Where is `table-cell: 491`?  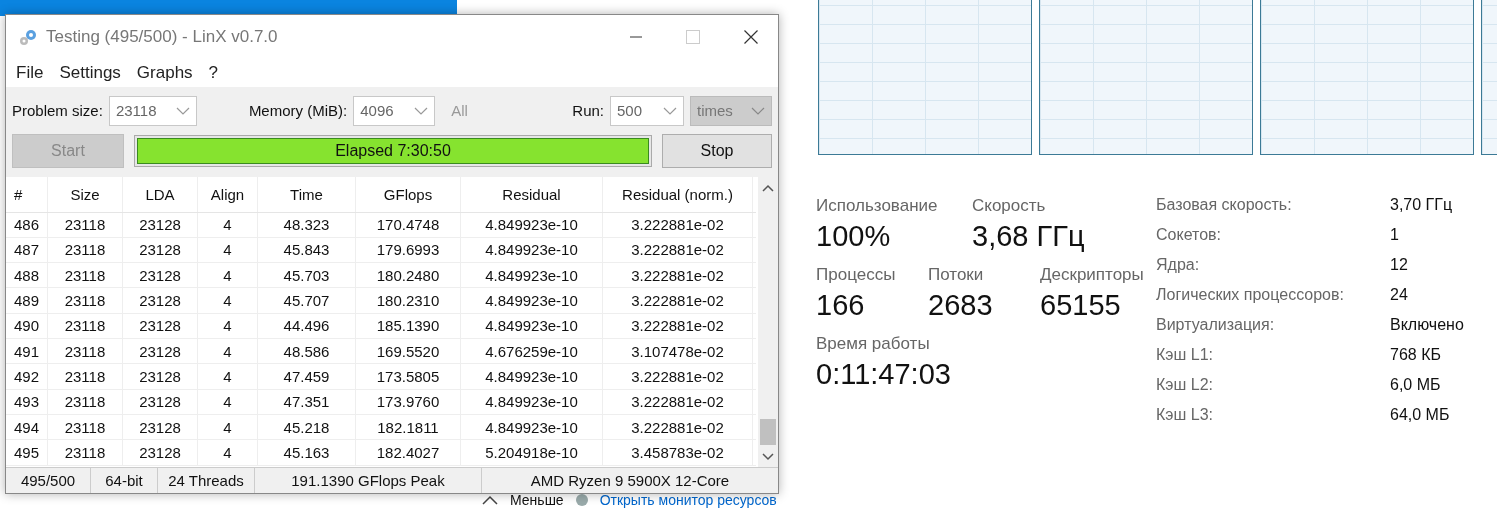 table-cell: 491 is located at coordinates (27, 351).